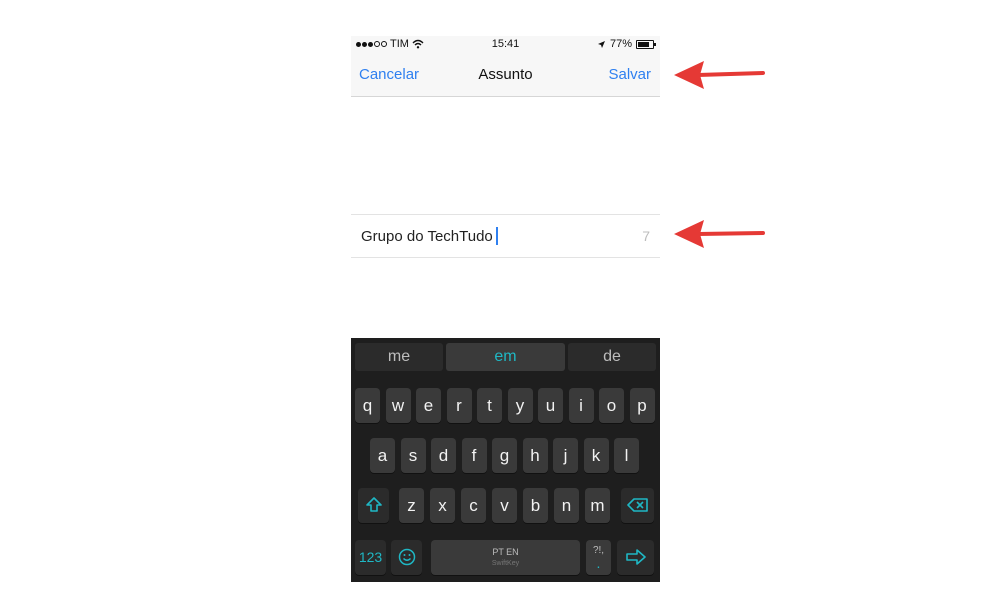 Image resolution: width=984 pixels, height=614 pixels. What do you see at coordinates (598, 563) in the screenshot?
I see `punctuation-bottom: .` at bounding box center [598, 563].